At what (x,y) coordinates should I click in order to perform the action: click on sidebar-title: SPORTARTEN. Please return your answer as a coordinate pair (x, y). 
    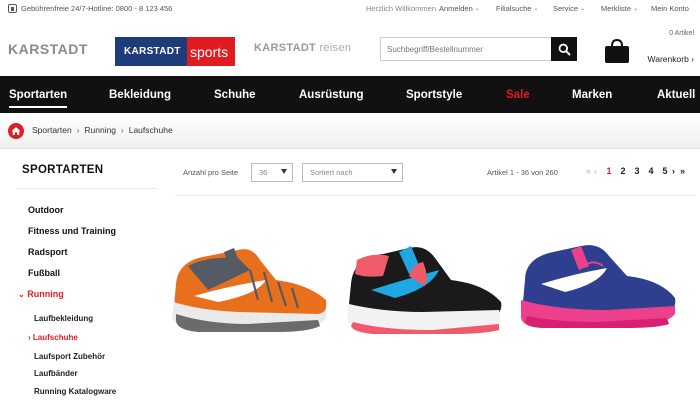
    Looking at the image, I should click on (63, 170).